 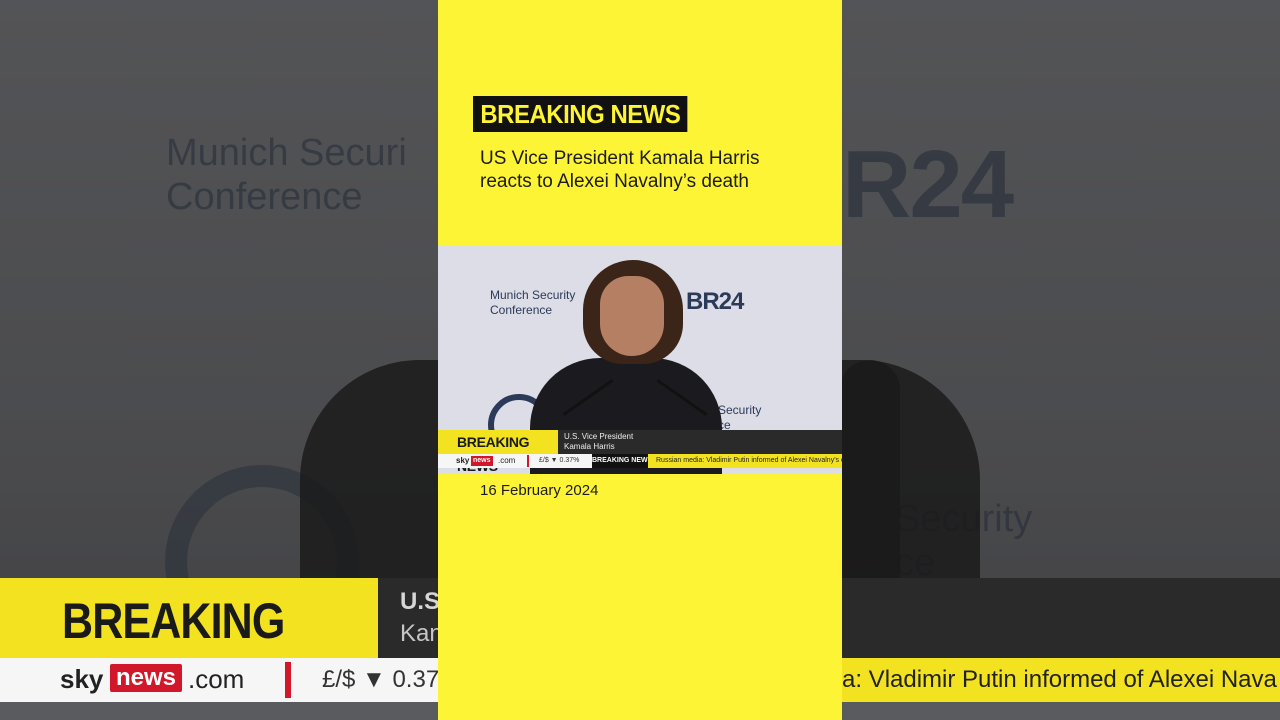 I want to click on ticker-label: BREAKING NEWS, so click(x=620, y=461).